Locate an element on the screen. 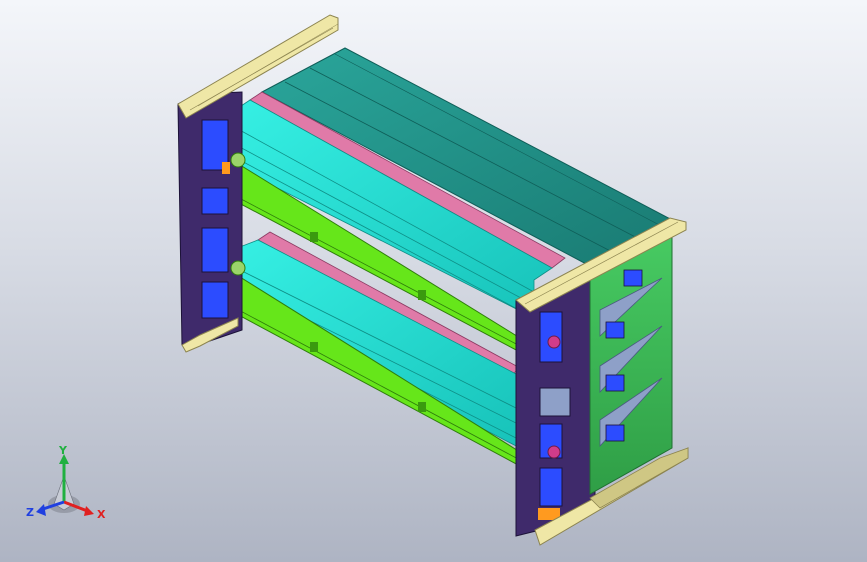 Image resolution: width=867 pixels, height=562 pixels. left-pulley-upper is located at coordinates (238, 160).